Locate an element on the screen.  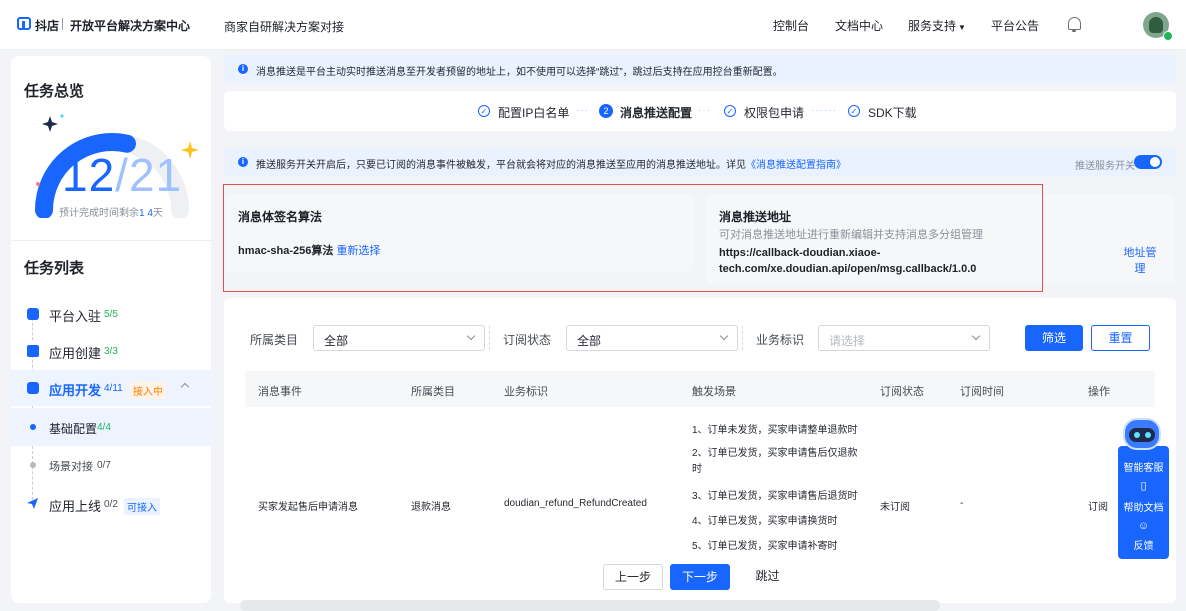
grid-icon is located at coordinates (33, 351).